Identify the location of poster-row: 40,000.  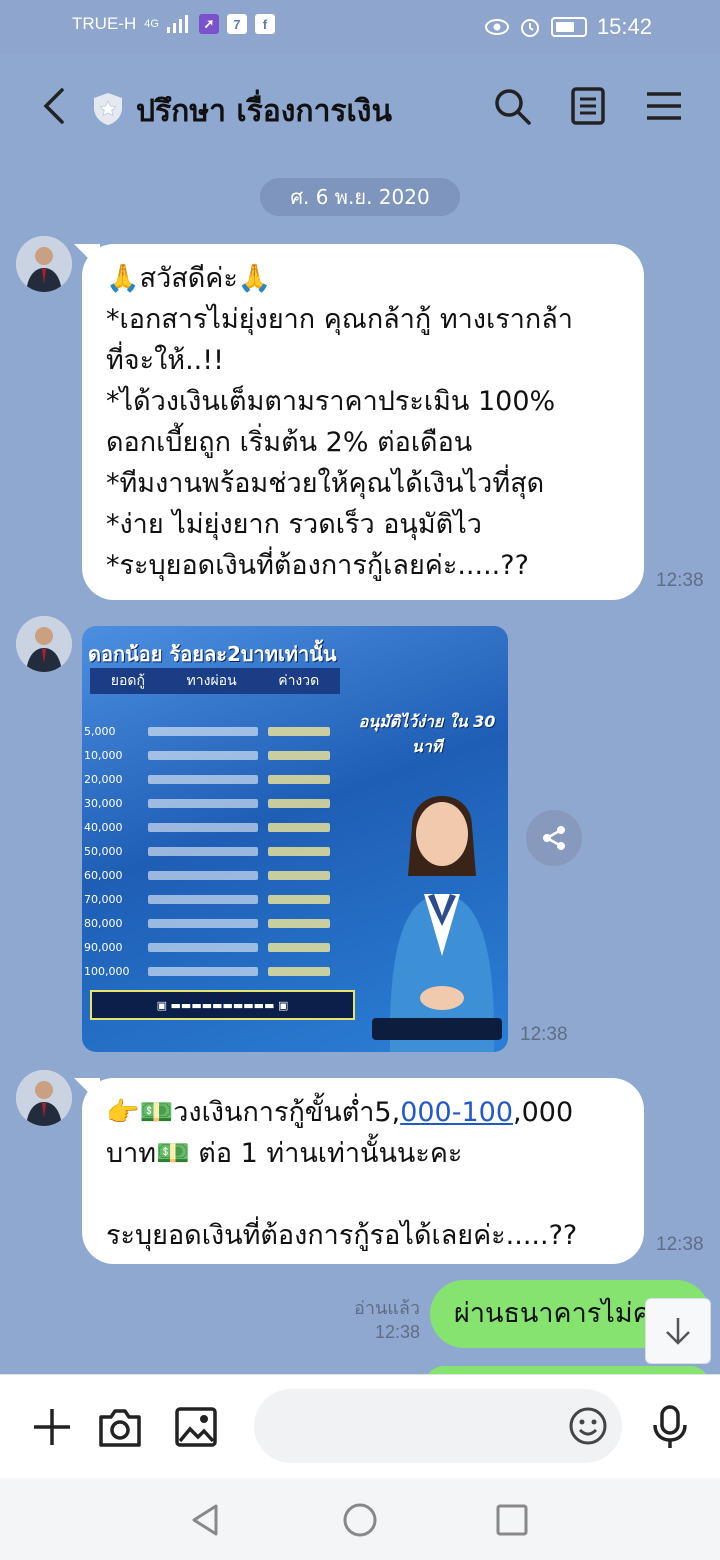
(219, 827).